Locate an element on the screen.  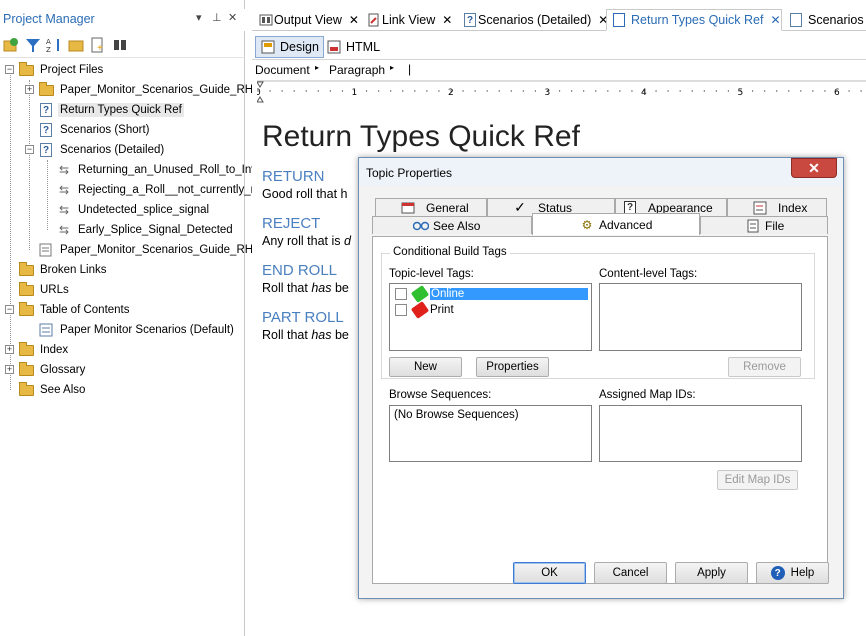
pin-icon: ⊥ is located at coordinates (217, 17).